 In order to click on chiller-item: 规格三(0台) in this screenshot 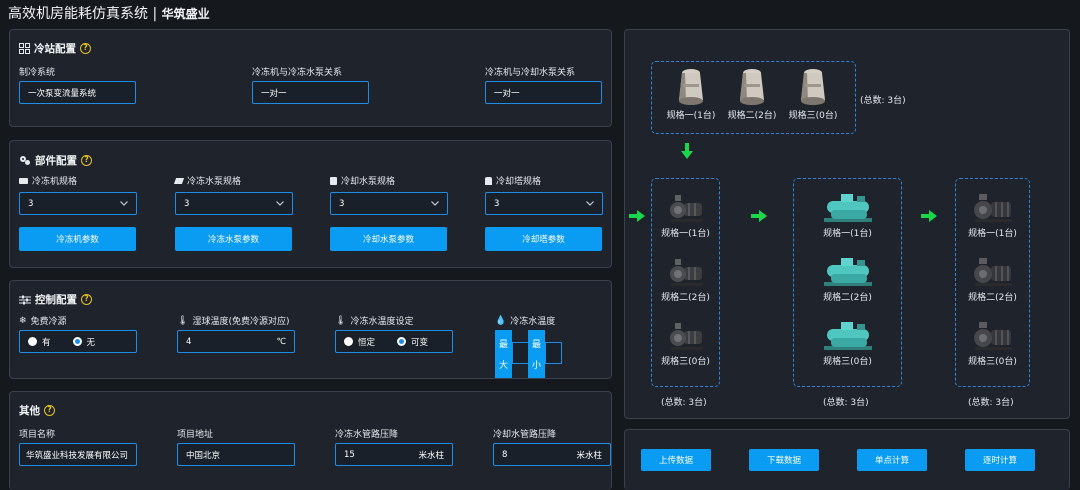, I will do `click(847, 343)`.